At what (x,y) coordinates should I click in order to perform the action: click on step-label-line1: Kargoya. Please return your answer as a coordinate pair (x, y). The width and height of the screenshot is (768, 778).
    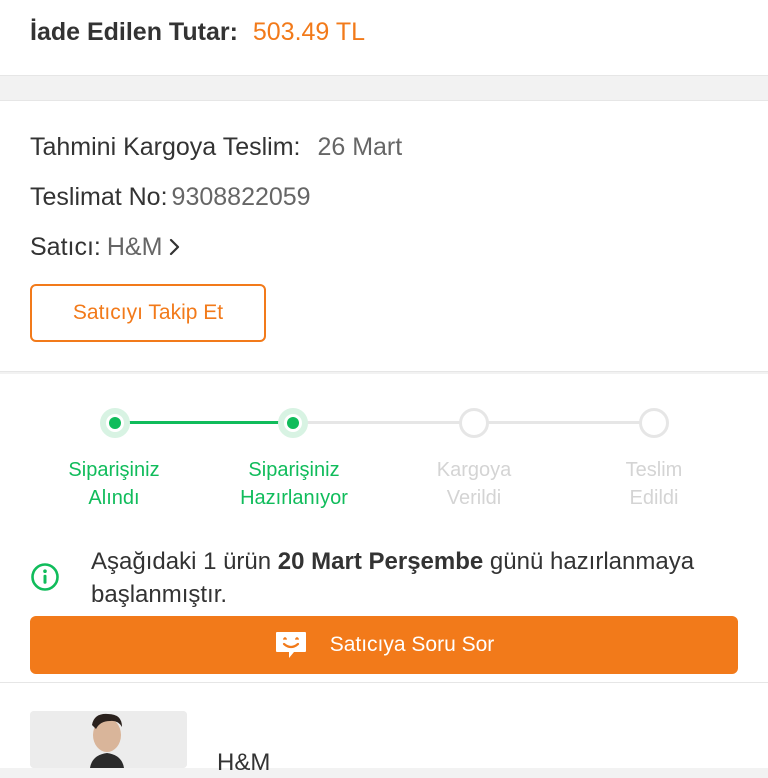
    Looking at the image, I should click on (474, 470).